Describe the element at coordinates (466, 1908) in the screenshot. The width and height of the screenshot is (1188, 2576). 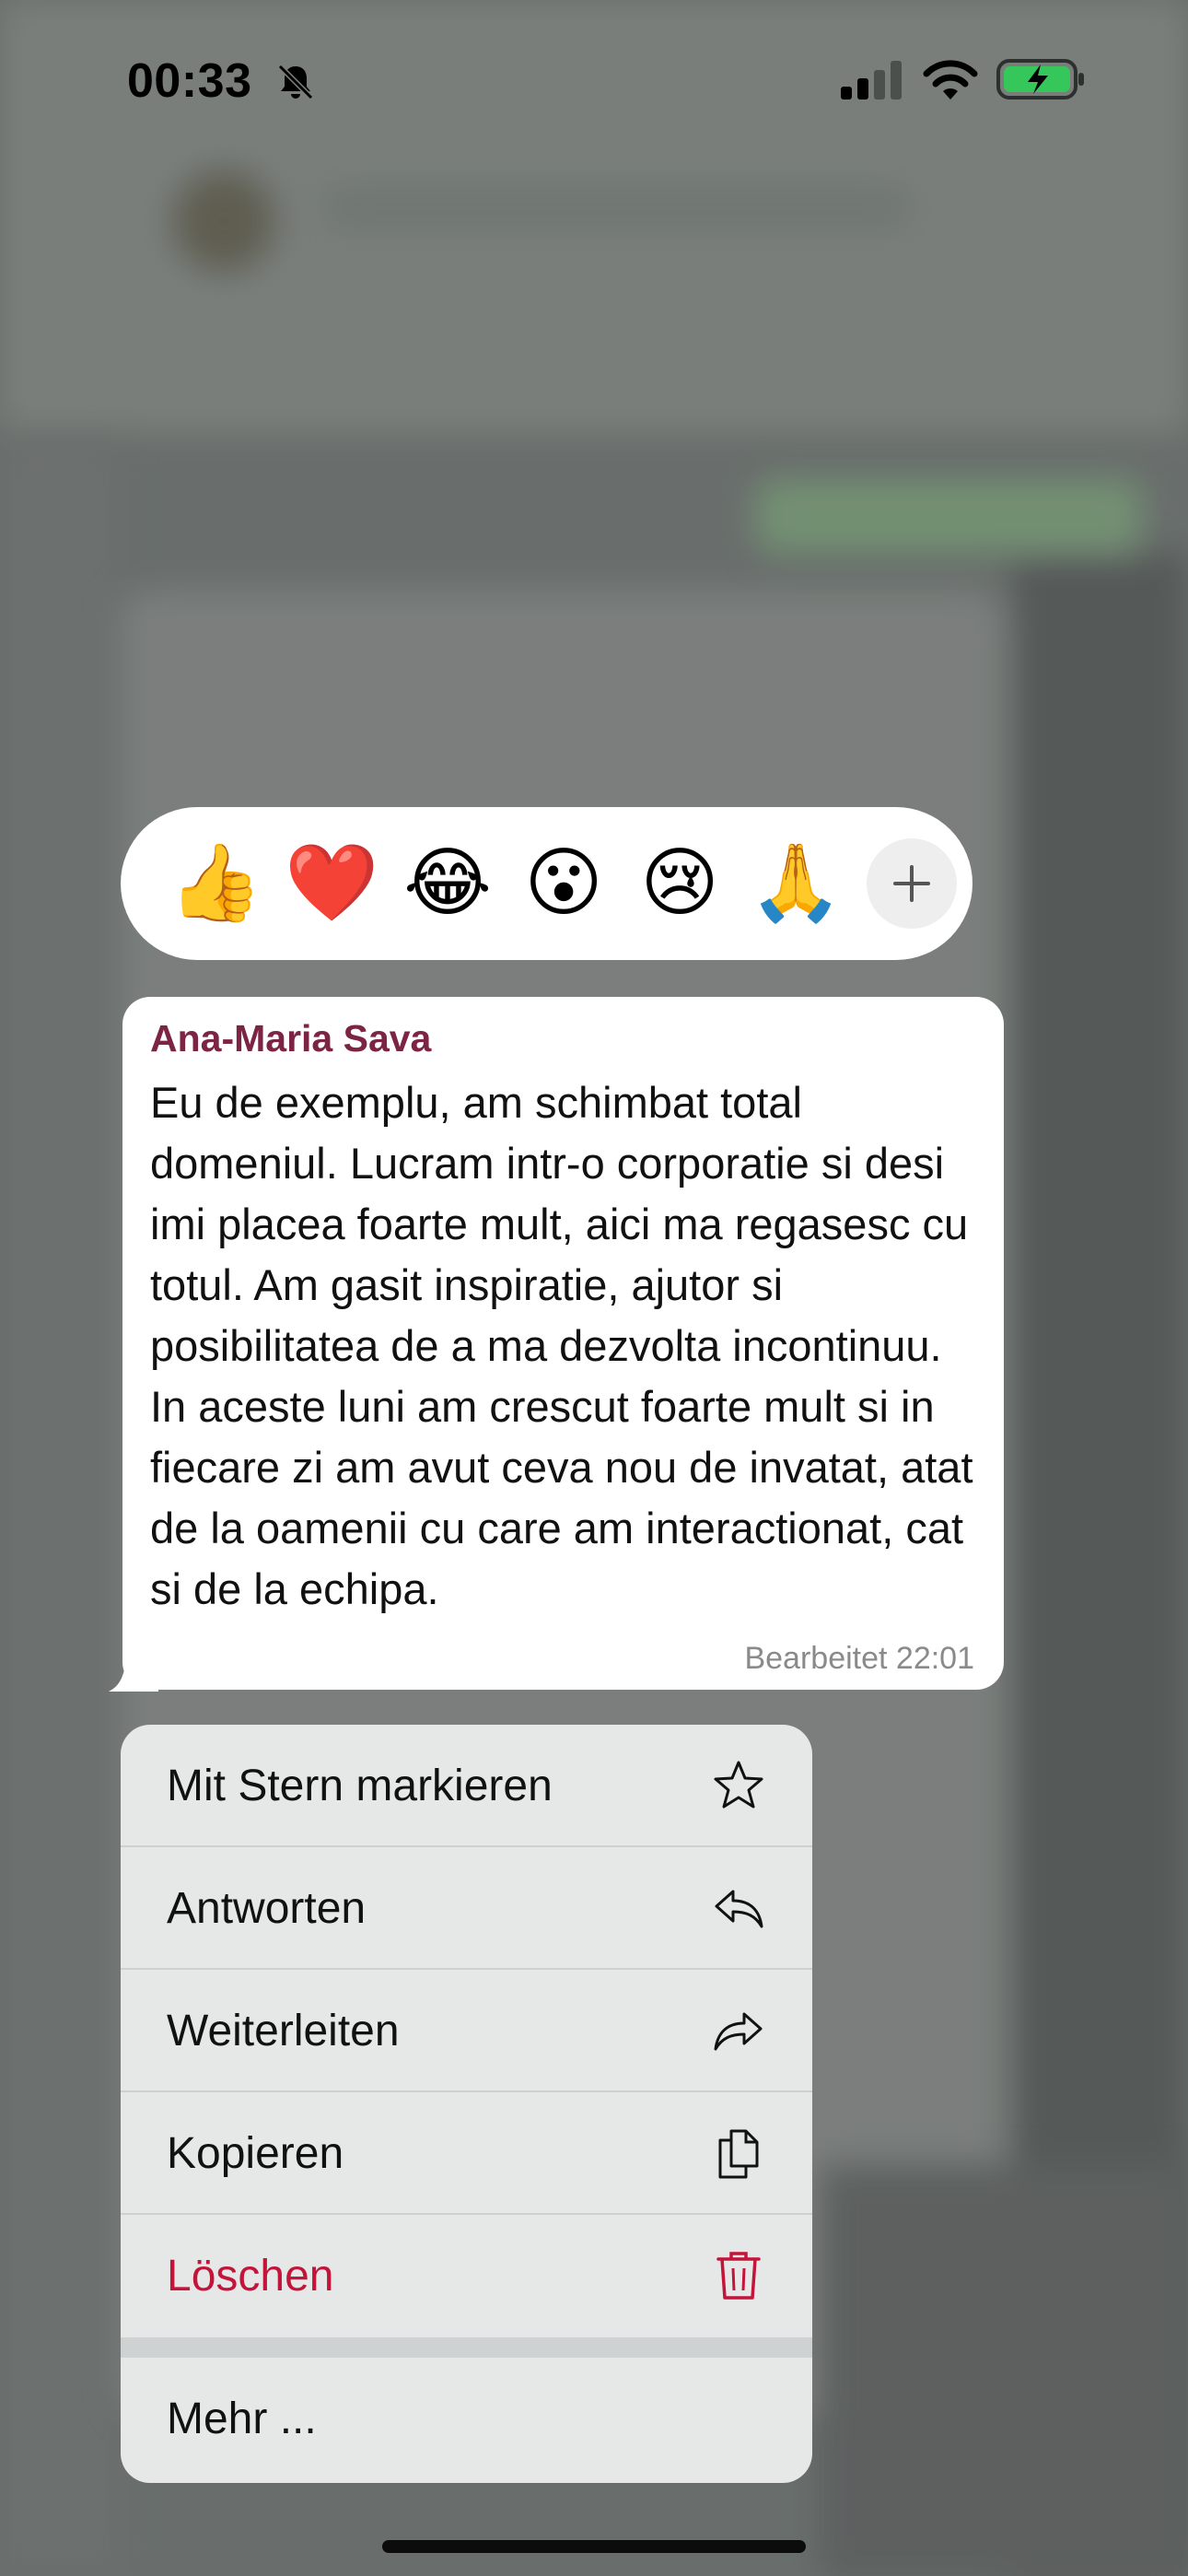
I see `menu-item-reply: Antworten` at that location.